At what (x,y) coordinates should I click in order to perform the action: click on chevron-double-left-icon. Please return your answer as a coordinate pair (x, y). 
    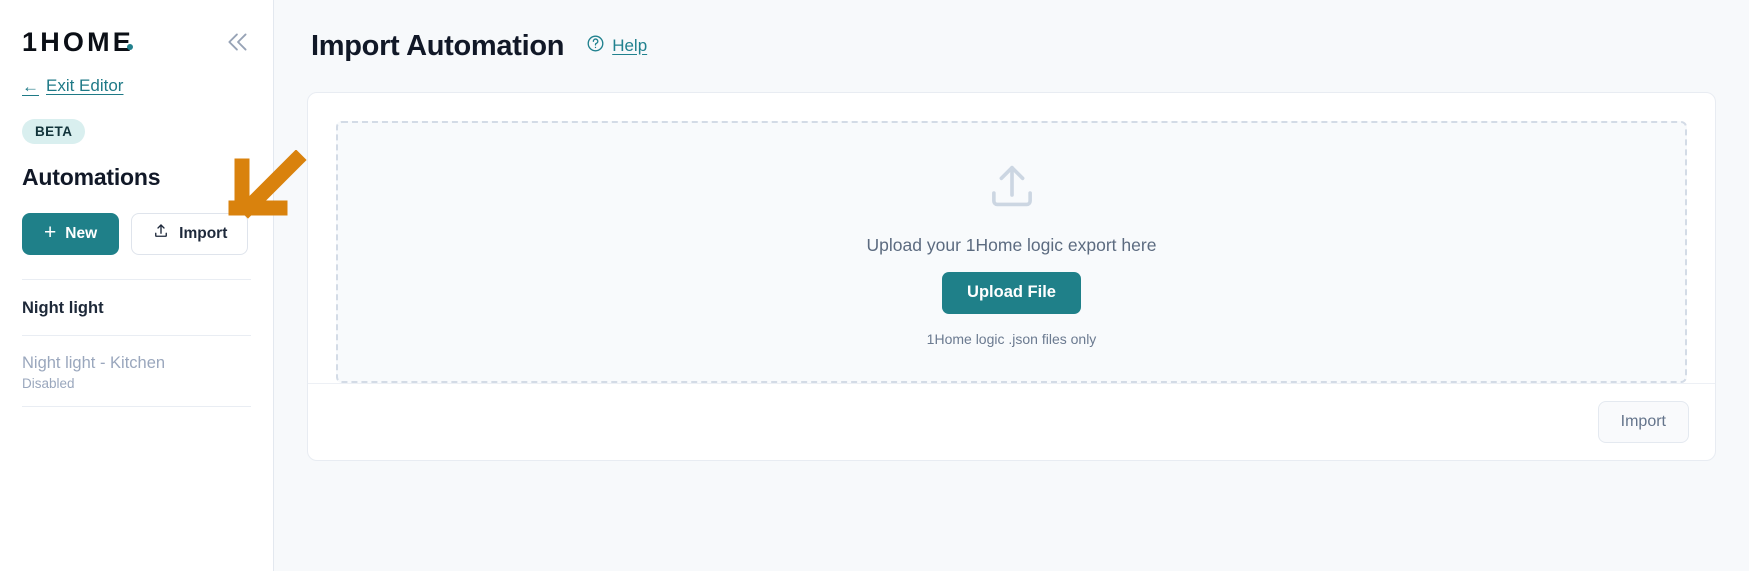
    Looking at the image, I should click on (238, 42).